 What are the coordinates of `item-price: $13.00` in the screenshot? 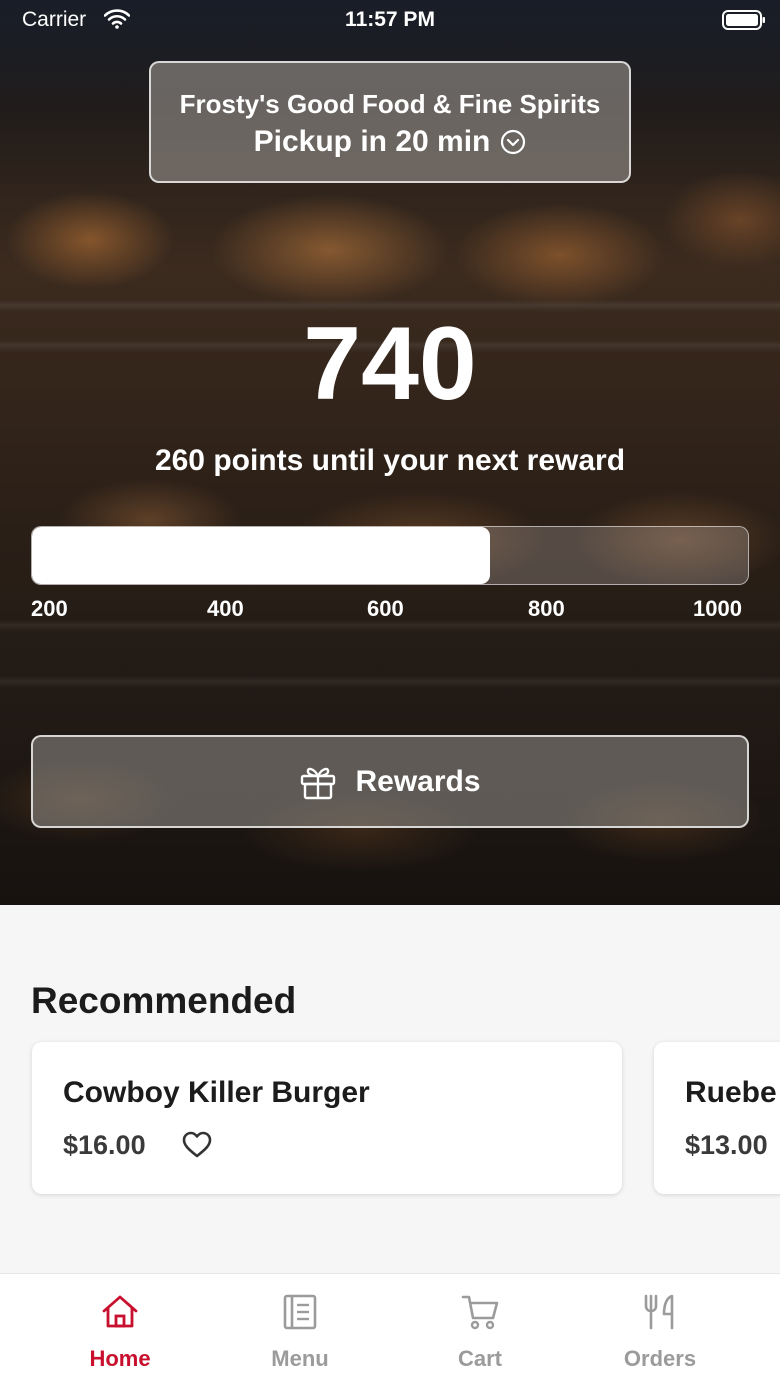 It's located at (726, 1145).